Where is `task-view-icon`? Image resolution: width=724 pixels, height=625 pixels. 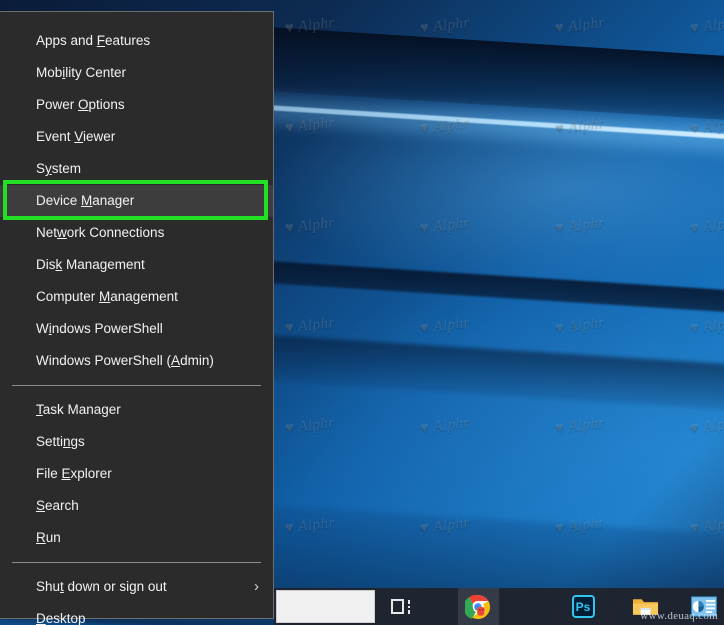
task-view-icon is located at coordinates (400, 606).